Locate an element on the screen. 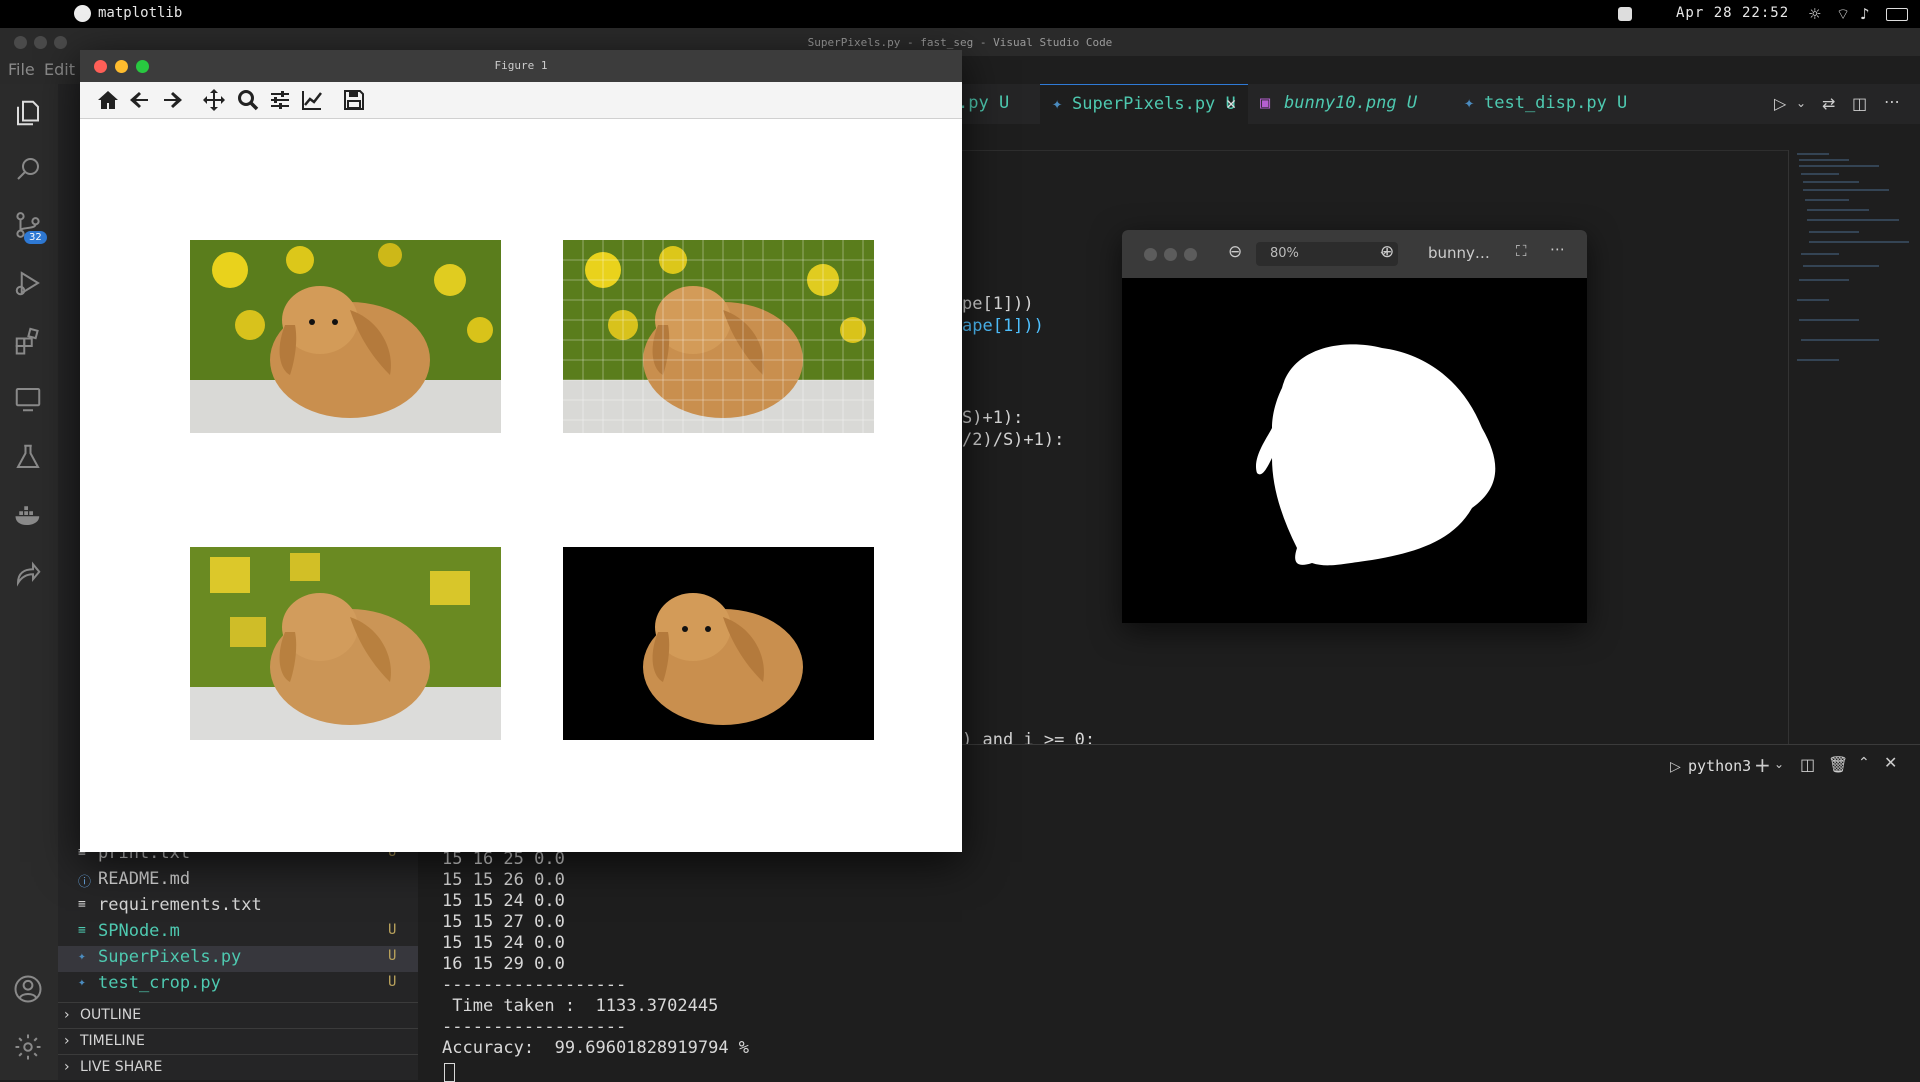 The image size is (1920, 1082). segmentation-mask-image is located at coordinates (1354, 450).